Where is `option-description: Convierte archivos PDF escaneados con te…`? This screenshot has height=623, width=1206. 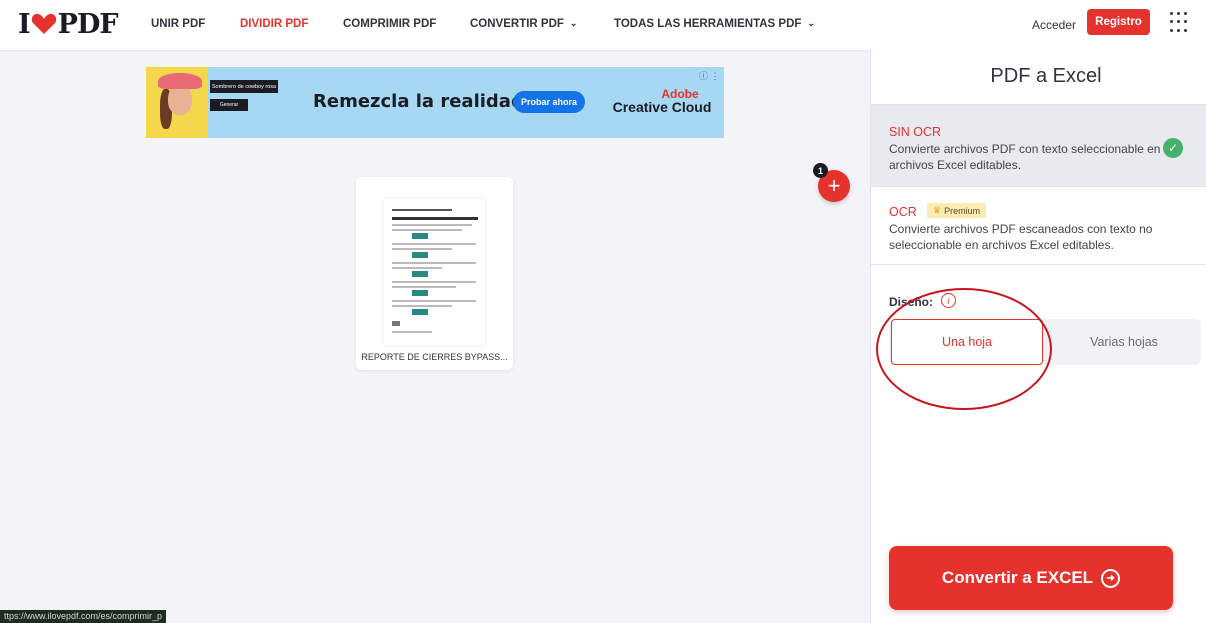 option-description: Convierte archivos PDF escaneados con te… is located at coordinates (1021, 237).